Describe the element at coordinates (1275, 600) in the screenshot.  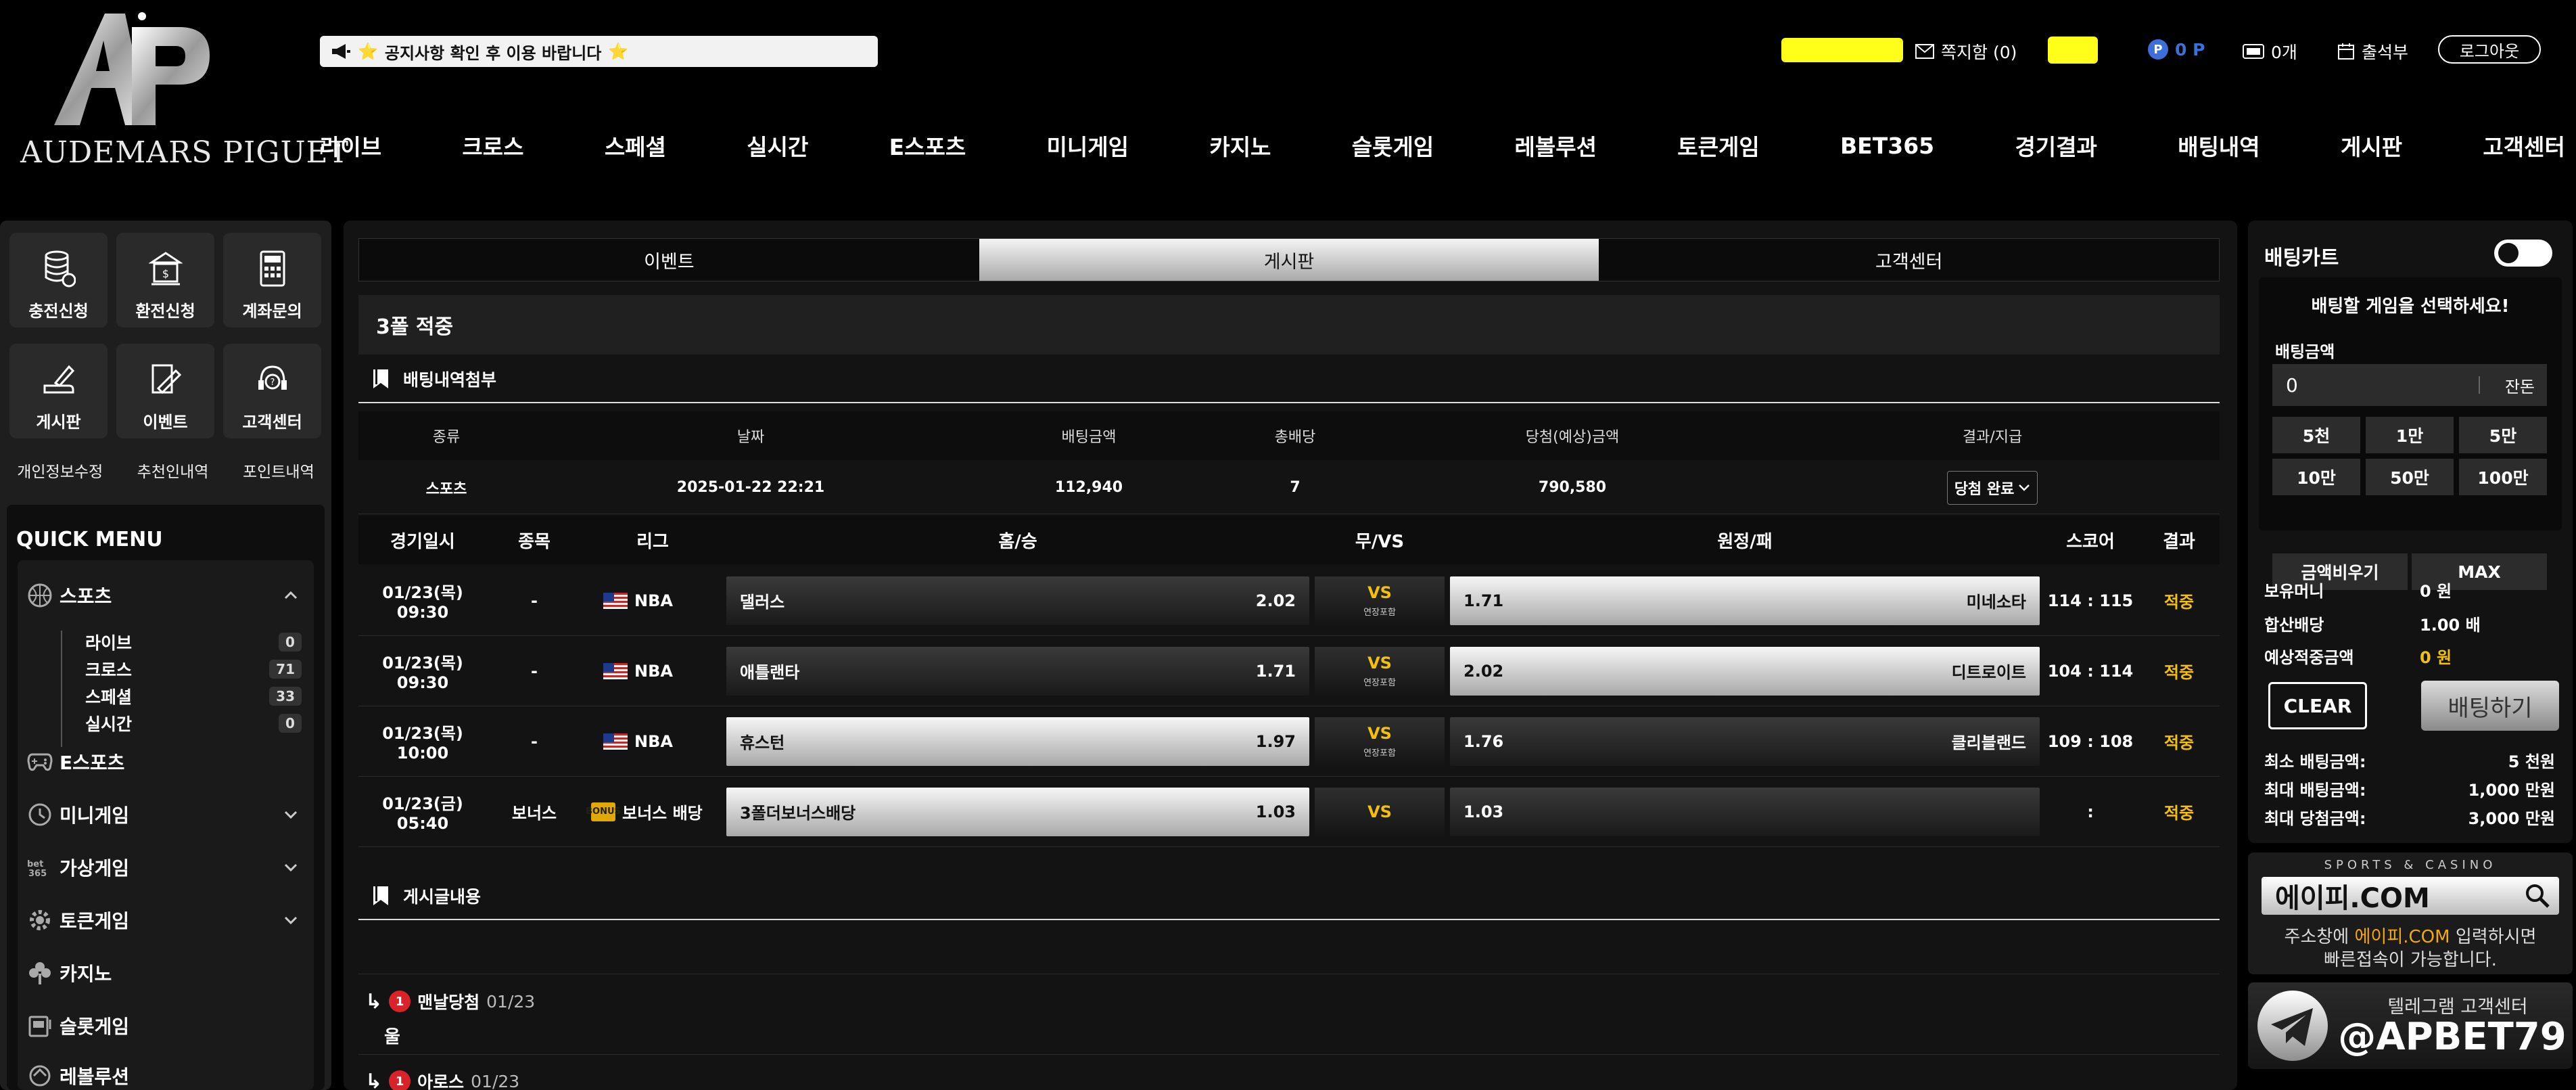
I see `home-odds: 2.02` at that location.